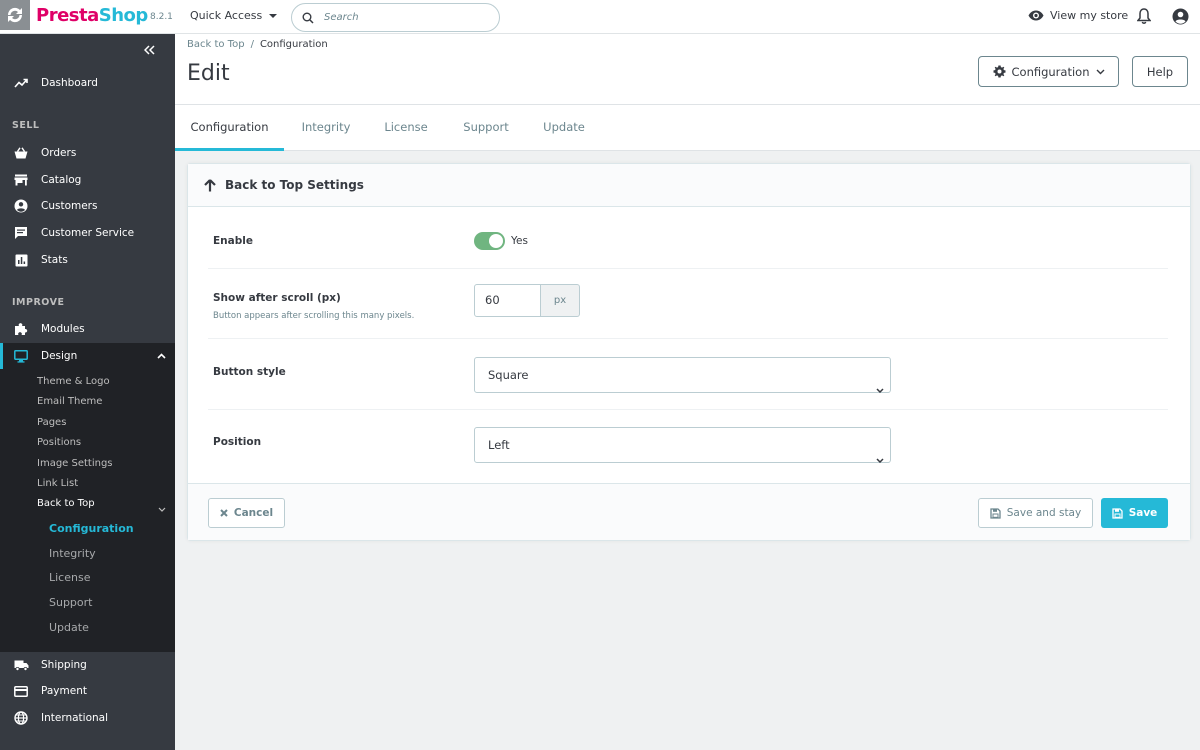 The height and width of the screenshot is (750, 1200). What do you see at coordinates (999, 71) in the screenshot?
I see `gear-icon` at bounding box center [999, 71].